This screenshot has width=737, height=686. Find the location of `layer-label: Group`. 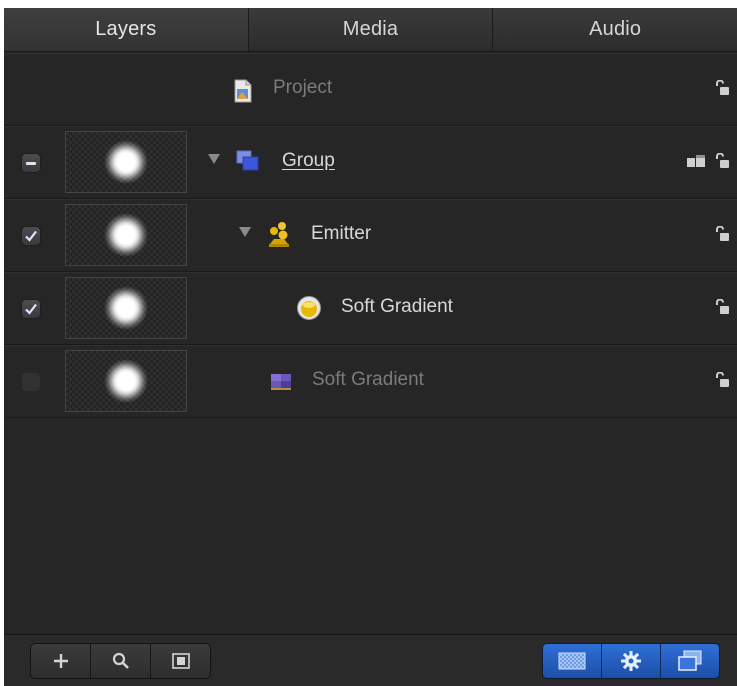

layer-label: Group is located at coordinates (308, 161).